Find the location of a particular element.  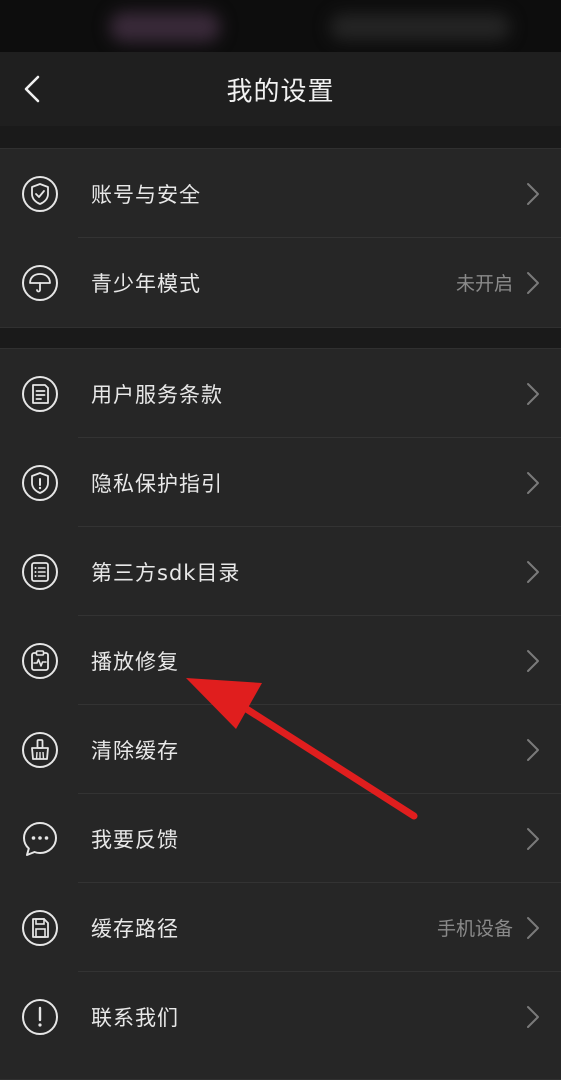

settings-row-label: 我要反馈 is located at coordinates (135, 839).